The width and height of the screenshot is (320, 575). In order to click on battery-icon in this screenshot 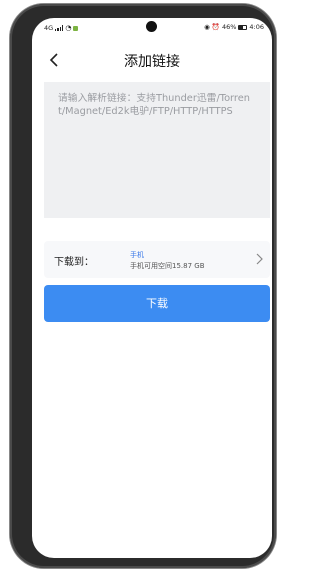, I will do `click(243, 27)`.